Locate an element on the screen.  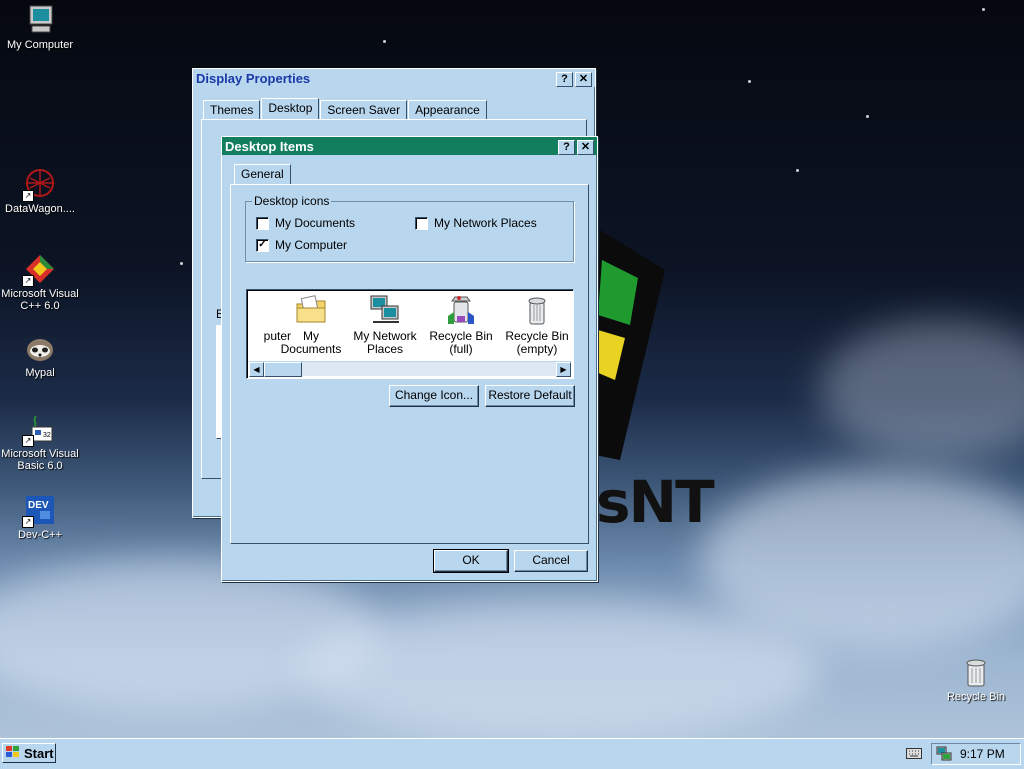
network-tray-icon is located at coordinates (944, 755).